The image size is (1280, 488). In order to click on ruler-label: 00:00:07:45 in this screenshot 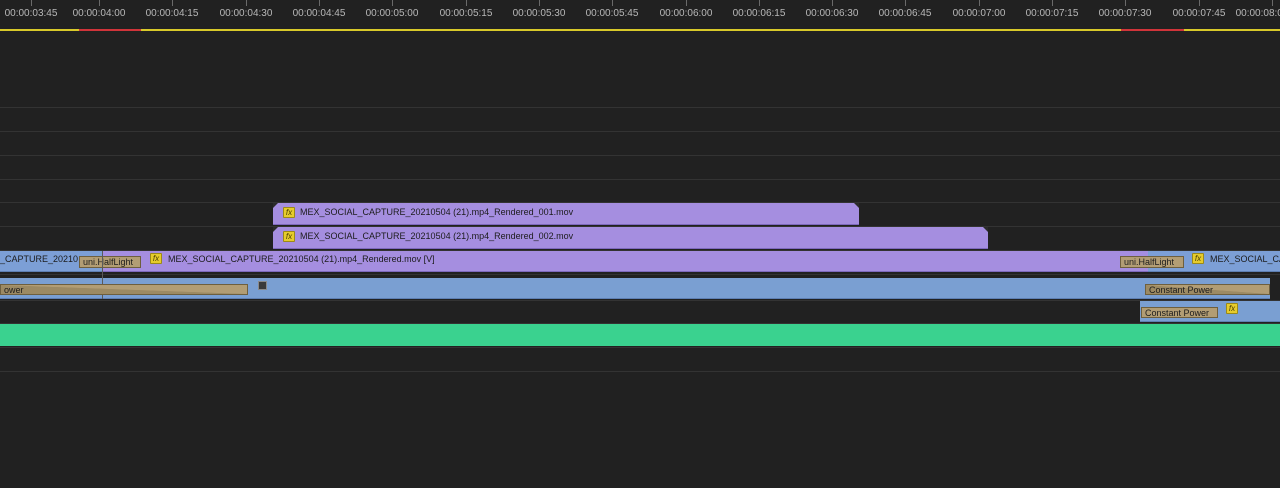, I will do `click(1199, 13)`.